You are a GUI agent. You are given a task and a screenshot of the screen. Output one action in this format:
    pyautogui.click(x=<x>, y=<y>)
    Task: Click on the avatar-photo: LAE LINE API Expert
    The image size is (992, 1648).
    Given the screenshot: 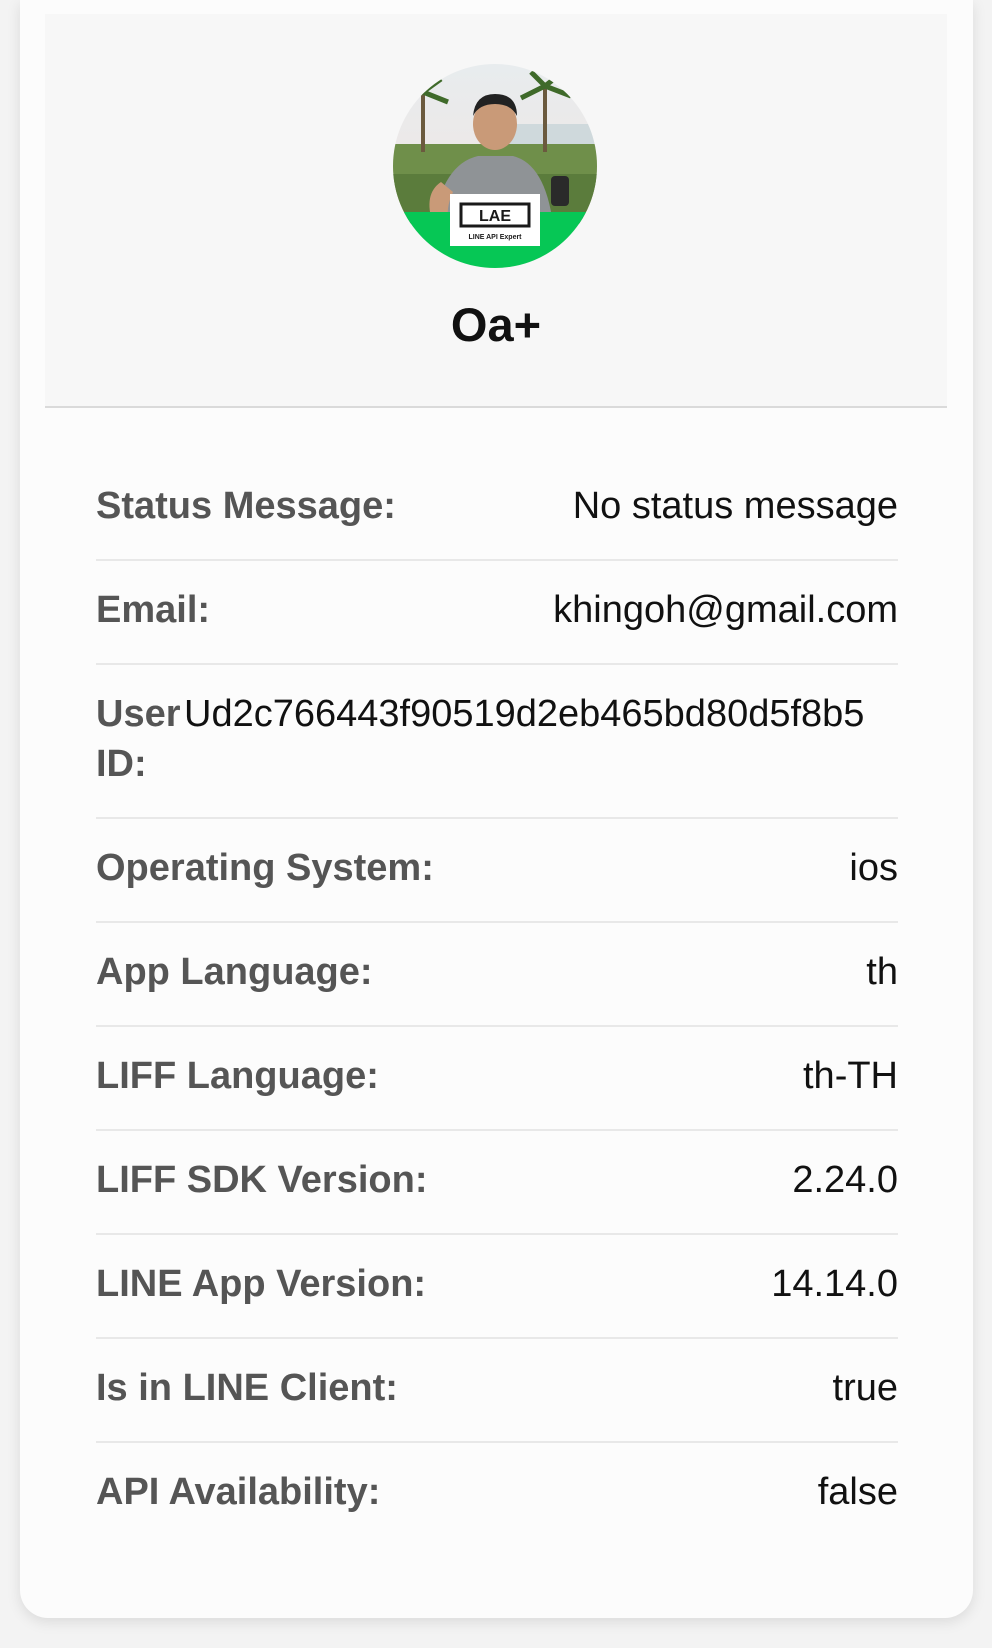 What is the action you would take?
    pyautogui.click(x=495, y=166)
    